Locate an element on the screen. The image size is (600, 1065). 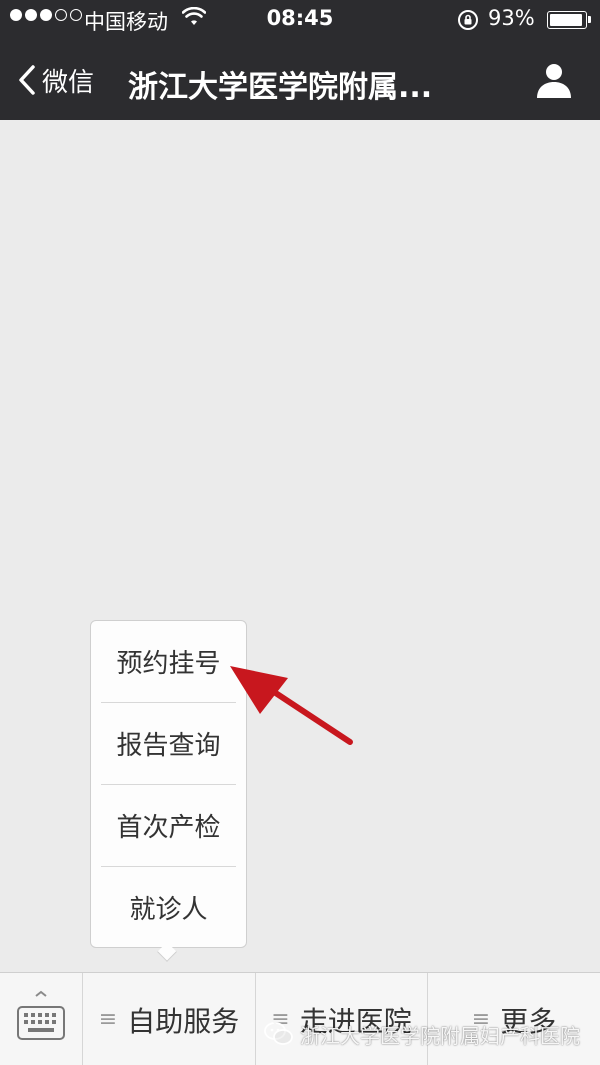
person-icon is located at coordinates (554, 81).